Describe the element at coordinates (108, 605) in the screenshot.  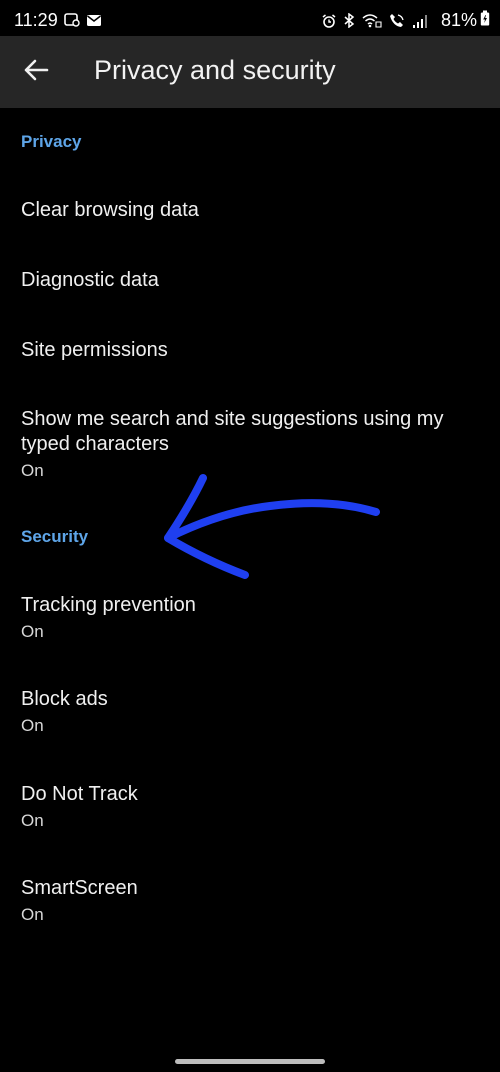
I see `item-title: Tracking prevention` at that location.